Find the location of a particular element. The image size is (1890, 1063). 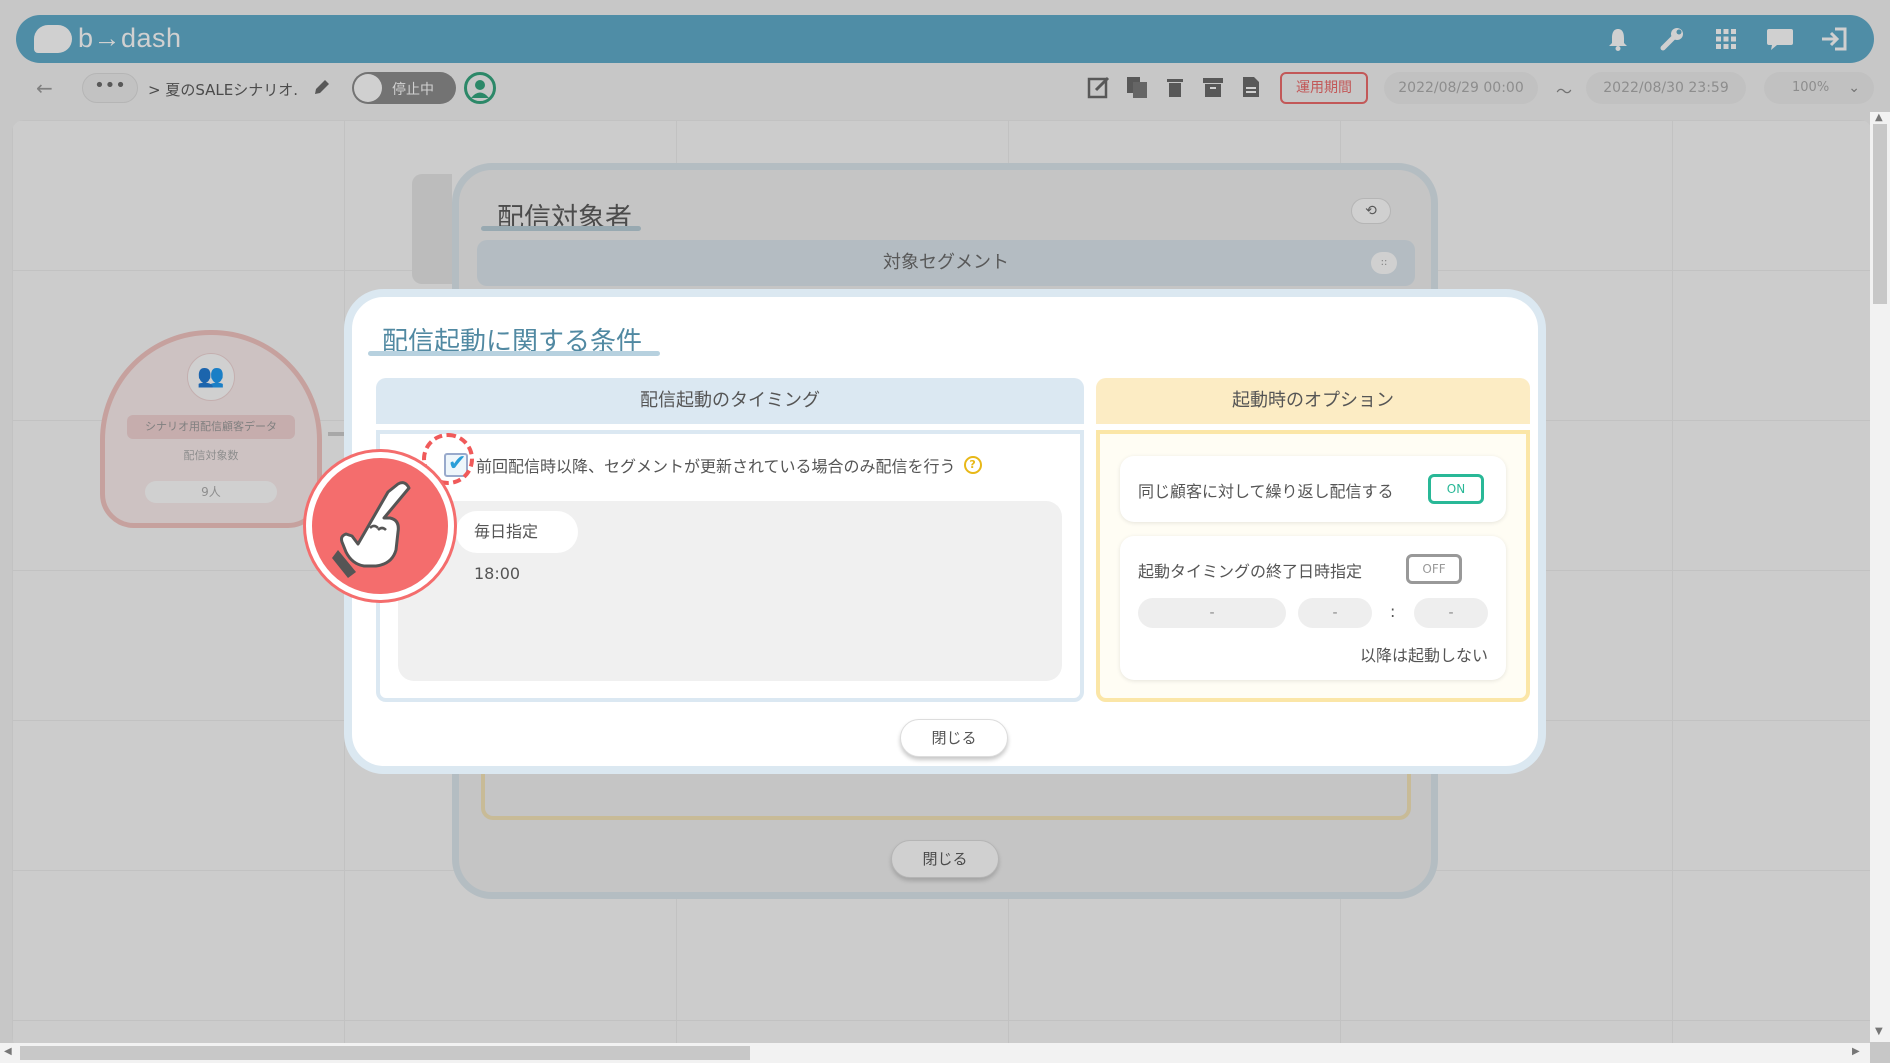

horizontal-scroll-thumb is located at coordinates (385, 1053).